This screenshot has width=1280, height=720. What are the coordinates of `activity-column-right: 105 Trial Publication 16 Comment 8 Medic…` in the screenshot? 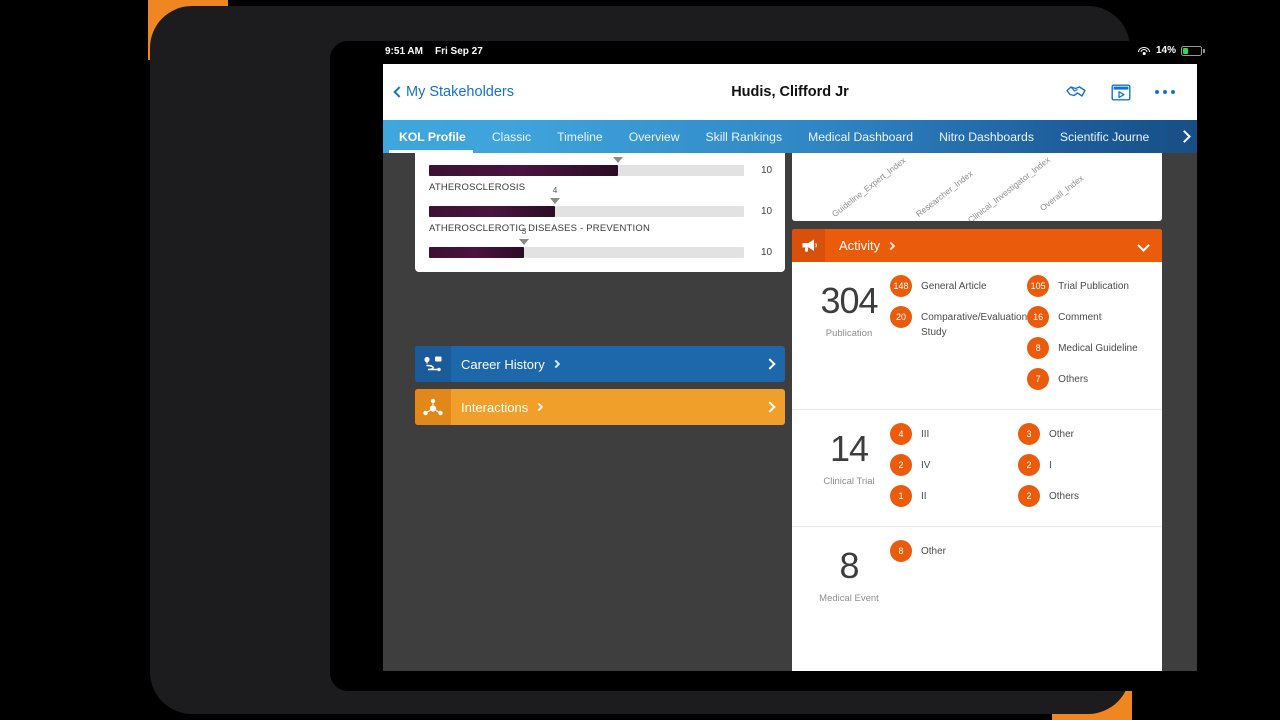 It's located at (1086, 337).